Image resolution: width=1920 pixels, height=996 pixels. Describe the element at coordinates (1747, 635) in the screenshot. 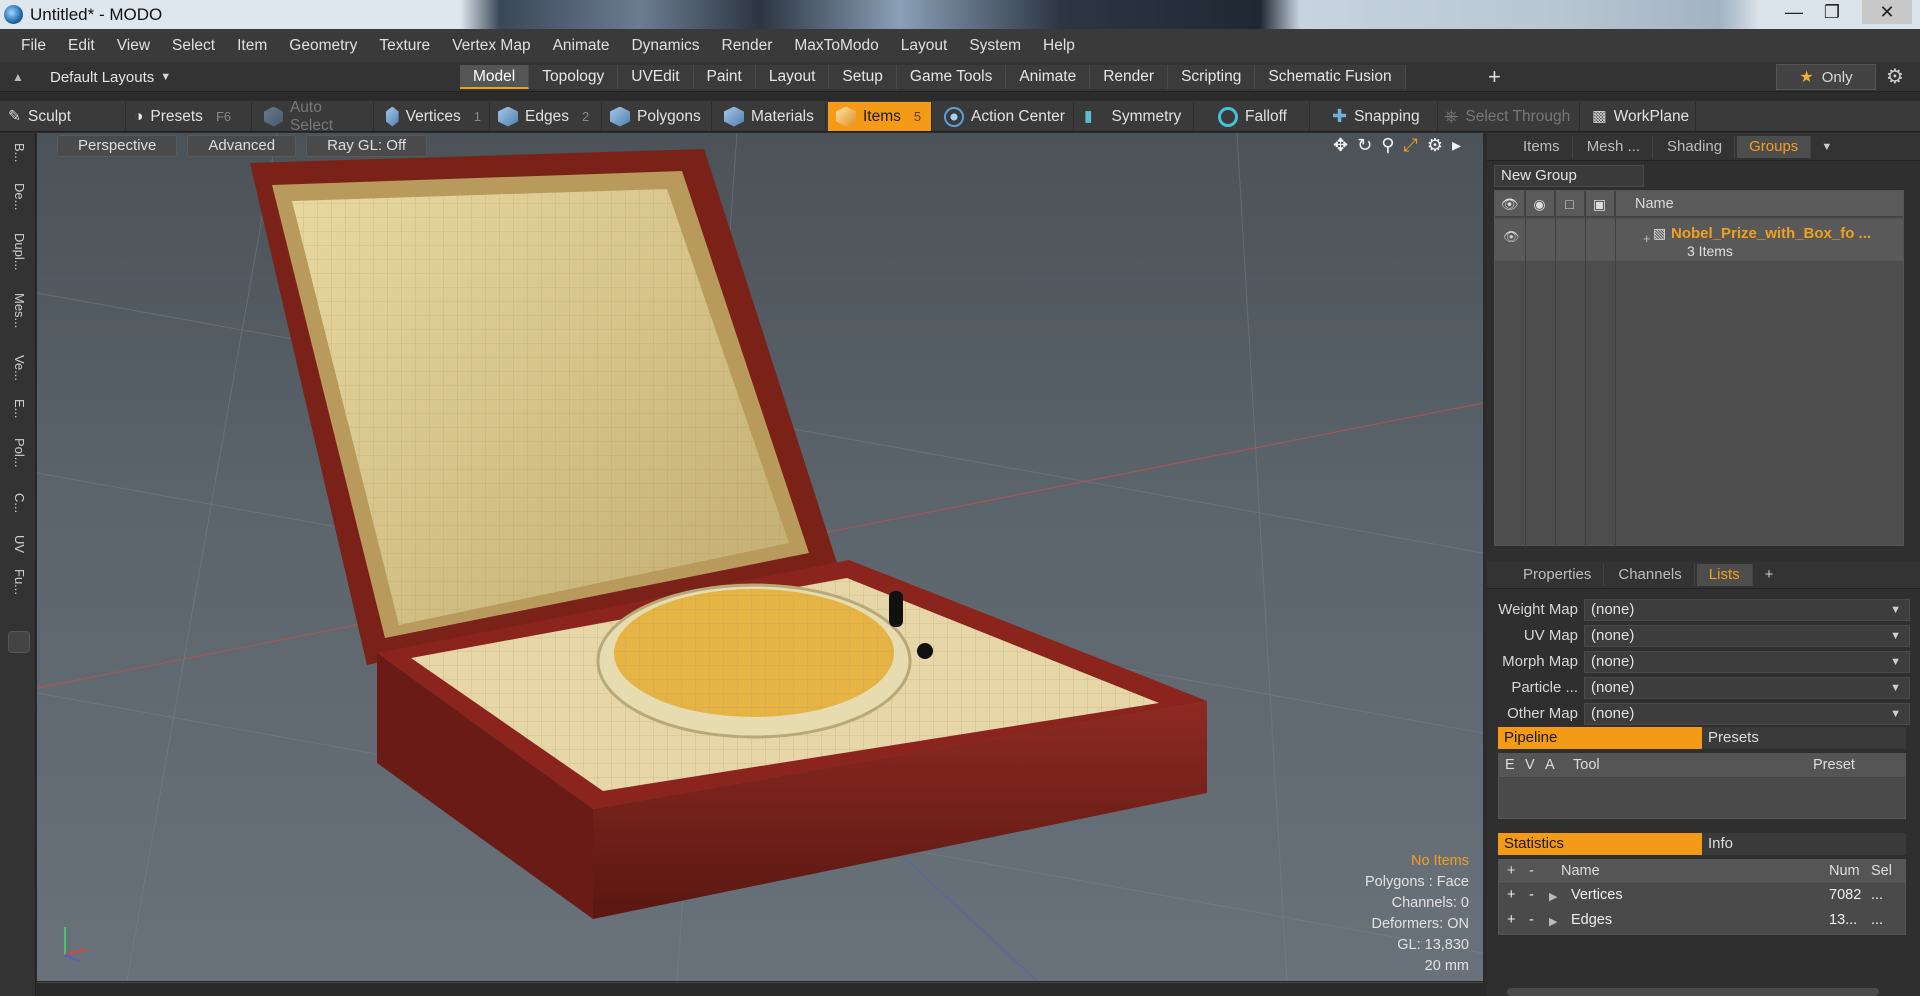

I see `uv-map-select: (none) ▼` at that location.